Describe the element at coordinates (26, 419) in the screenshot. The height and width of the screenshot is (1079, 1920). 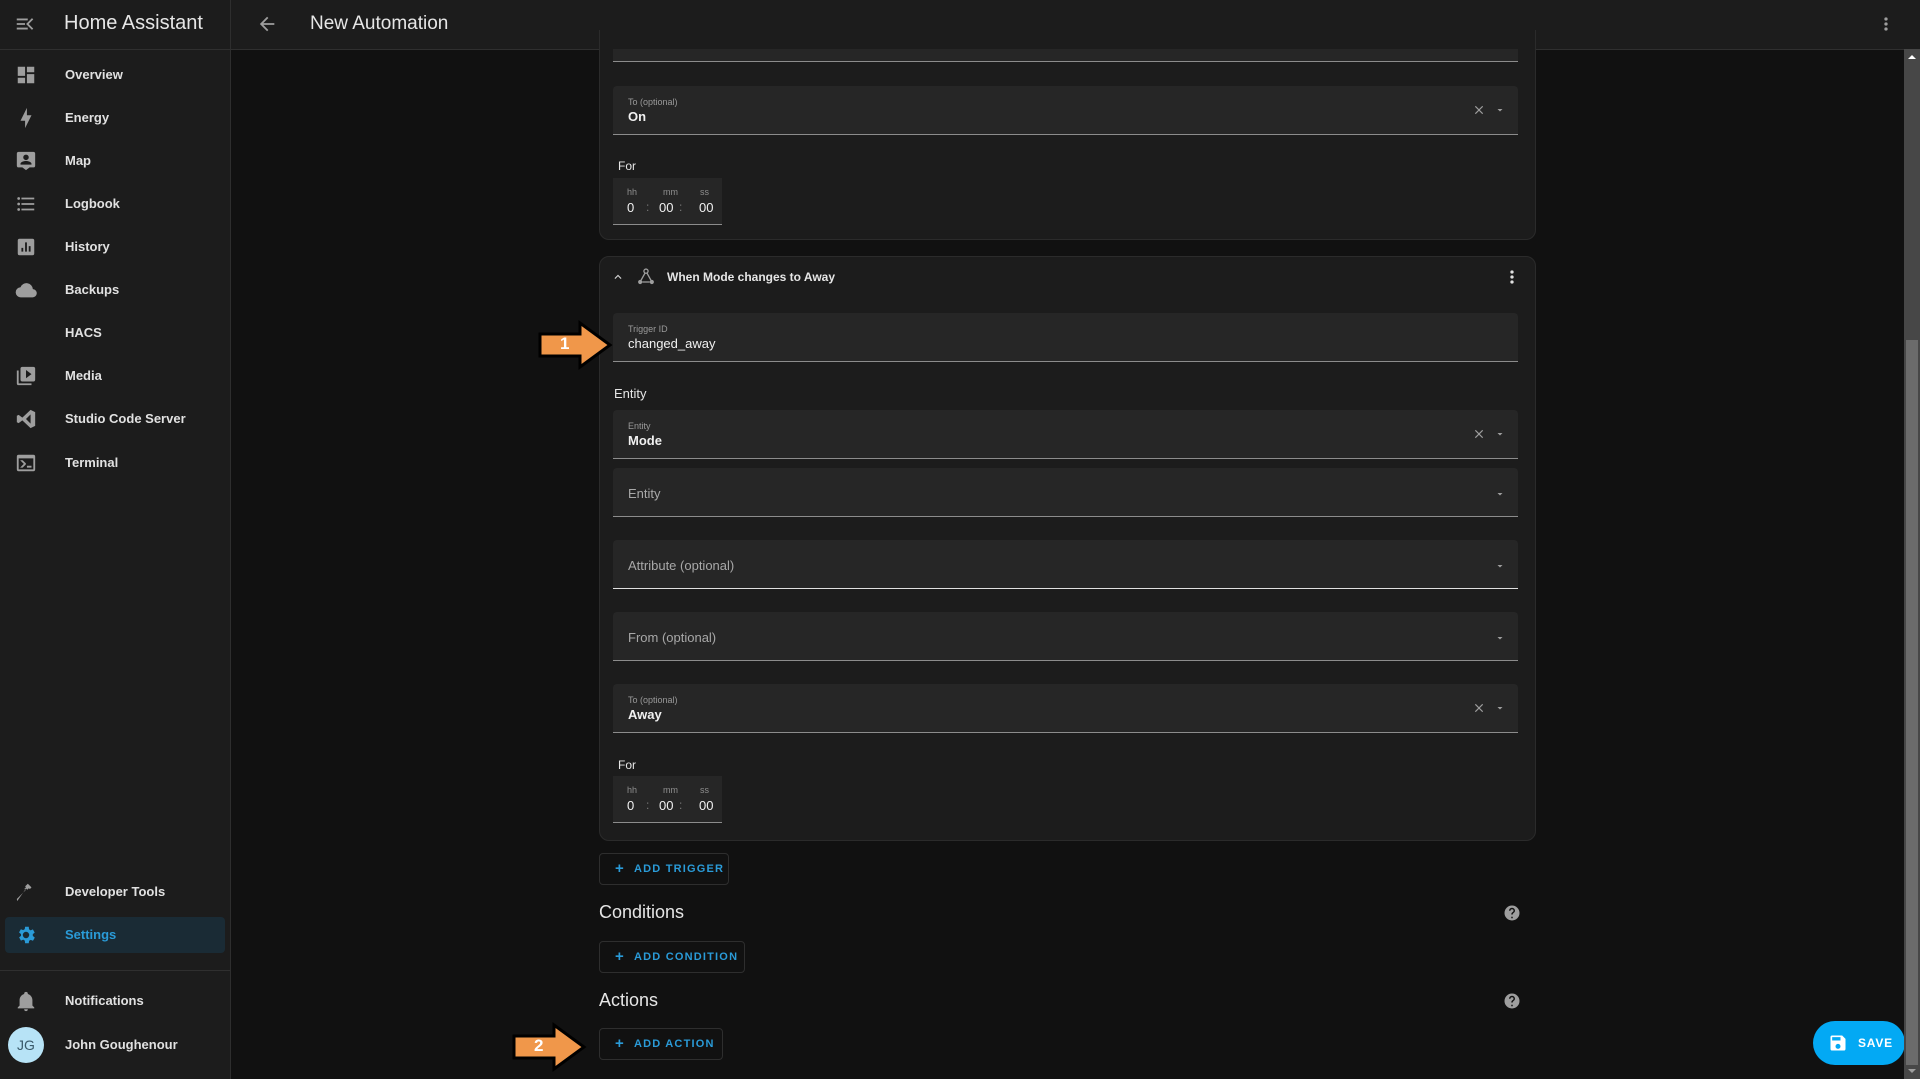
I see `vscode-icon` at that location.